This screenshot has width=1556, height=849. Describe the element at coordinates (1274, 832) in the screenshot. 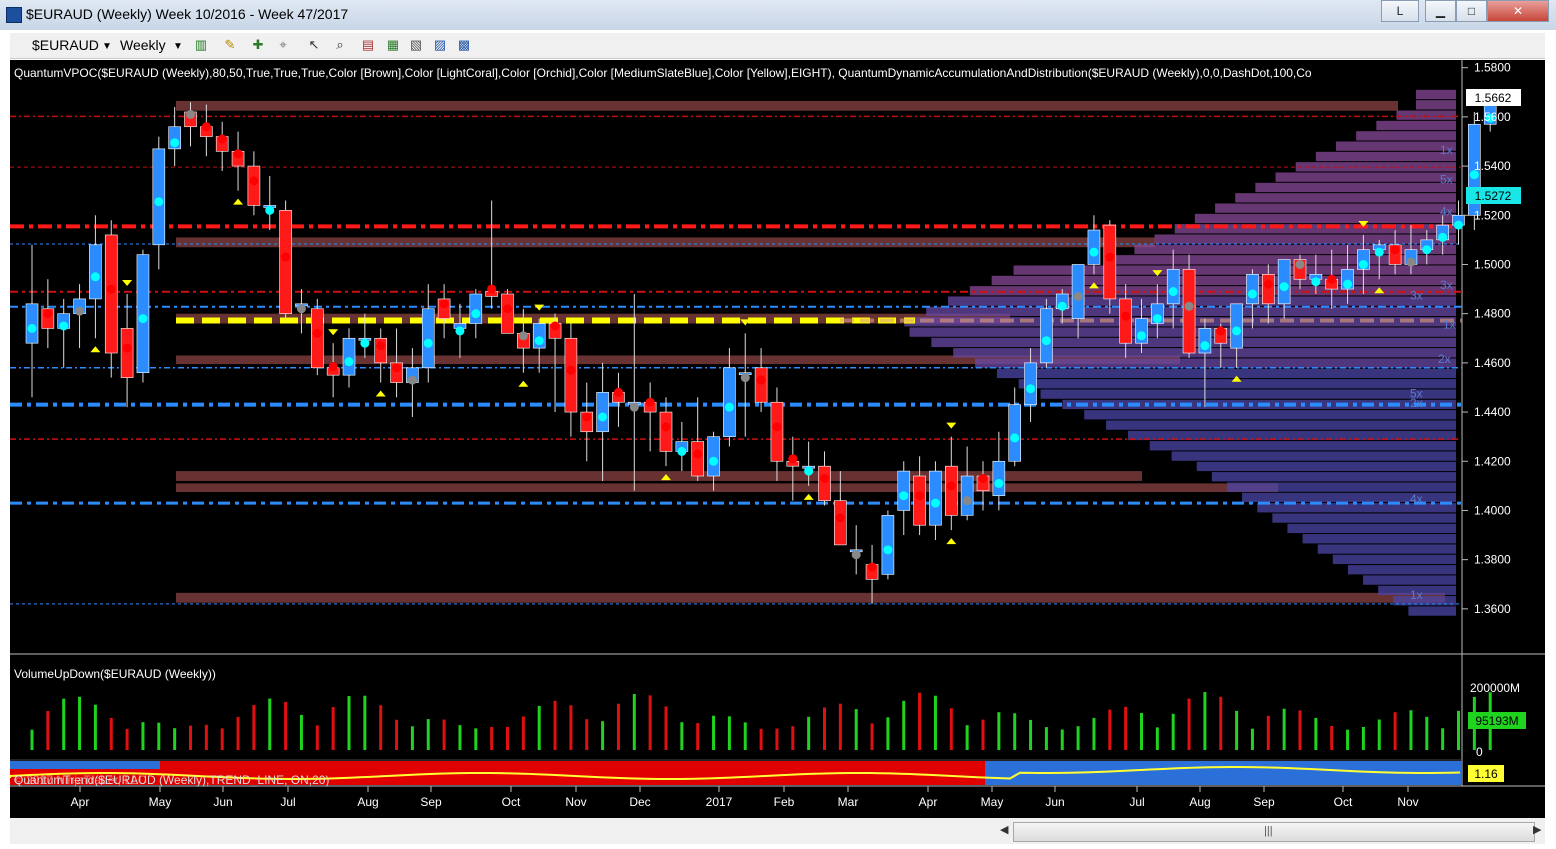

I see `horizontal-scrollbar: |||` at that location.